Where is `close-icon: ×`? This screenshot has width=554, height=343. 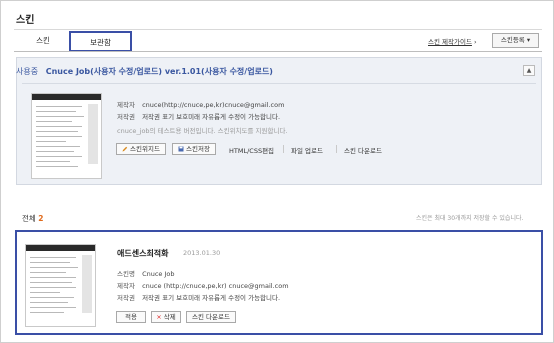
close-icon: × is located at coordinates (159, 317).